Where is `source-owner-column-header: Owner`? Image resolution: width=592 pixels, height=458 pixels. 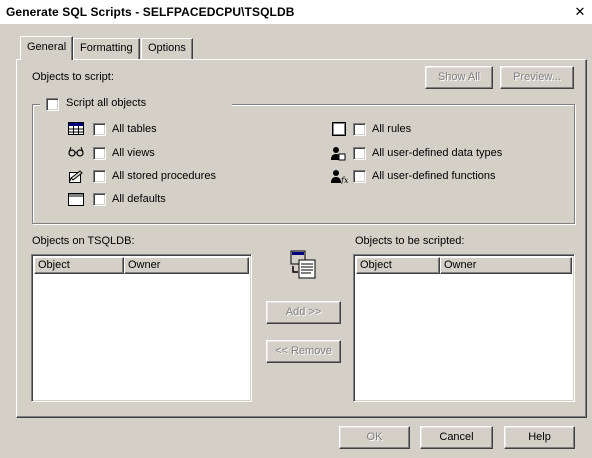
source-owner-column-header: Owner is located at coordinates (186, 265).